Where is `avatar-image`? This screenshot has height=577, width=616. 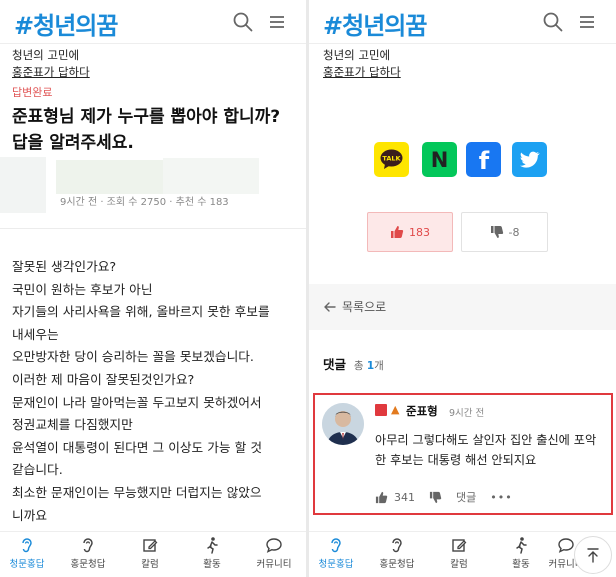
avatar-image is located at coordinates (343, 424).